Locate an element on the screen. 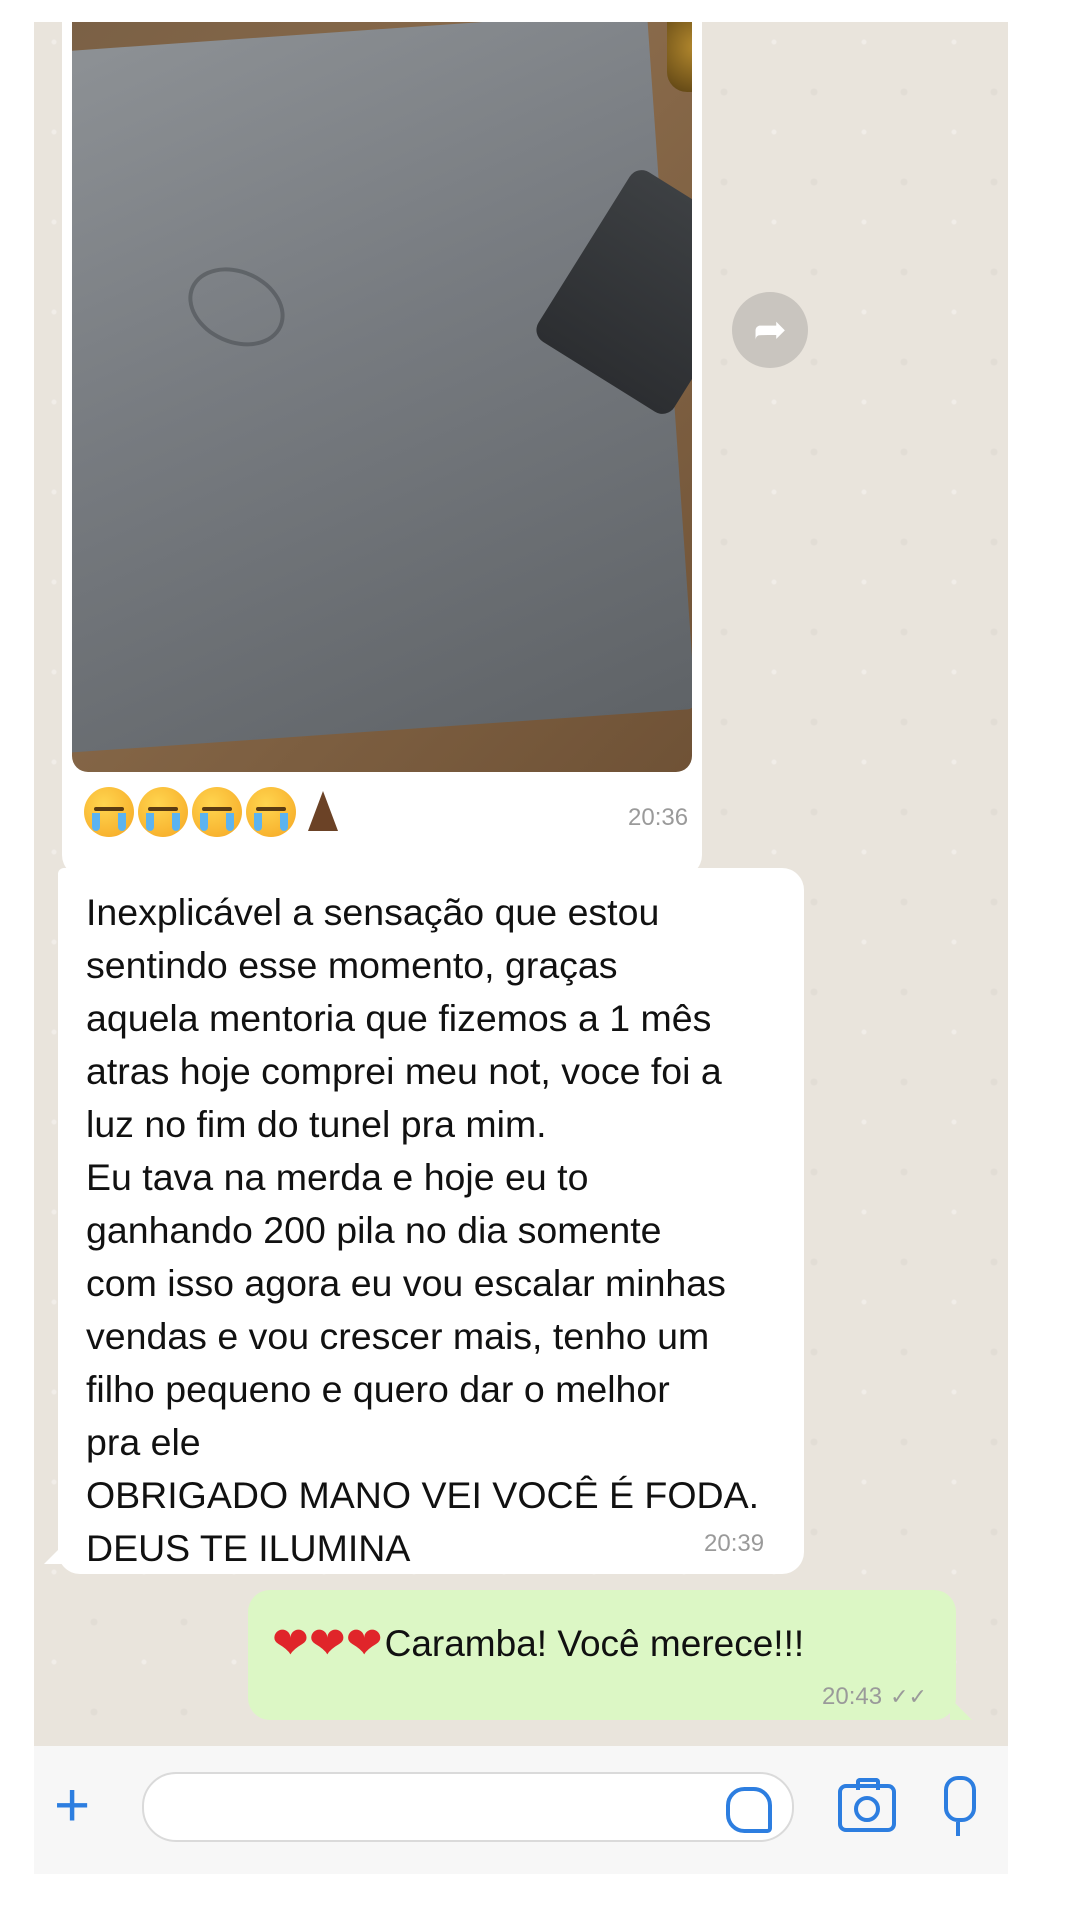  praying-hands-emoji is located at coordinates (323, 812).